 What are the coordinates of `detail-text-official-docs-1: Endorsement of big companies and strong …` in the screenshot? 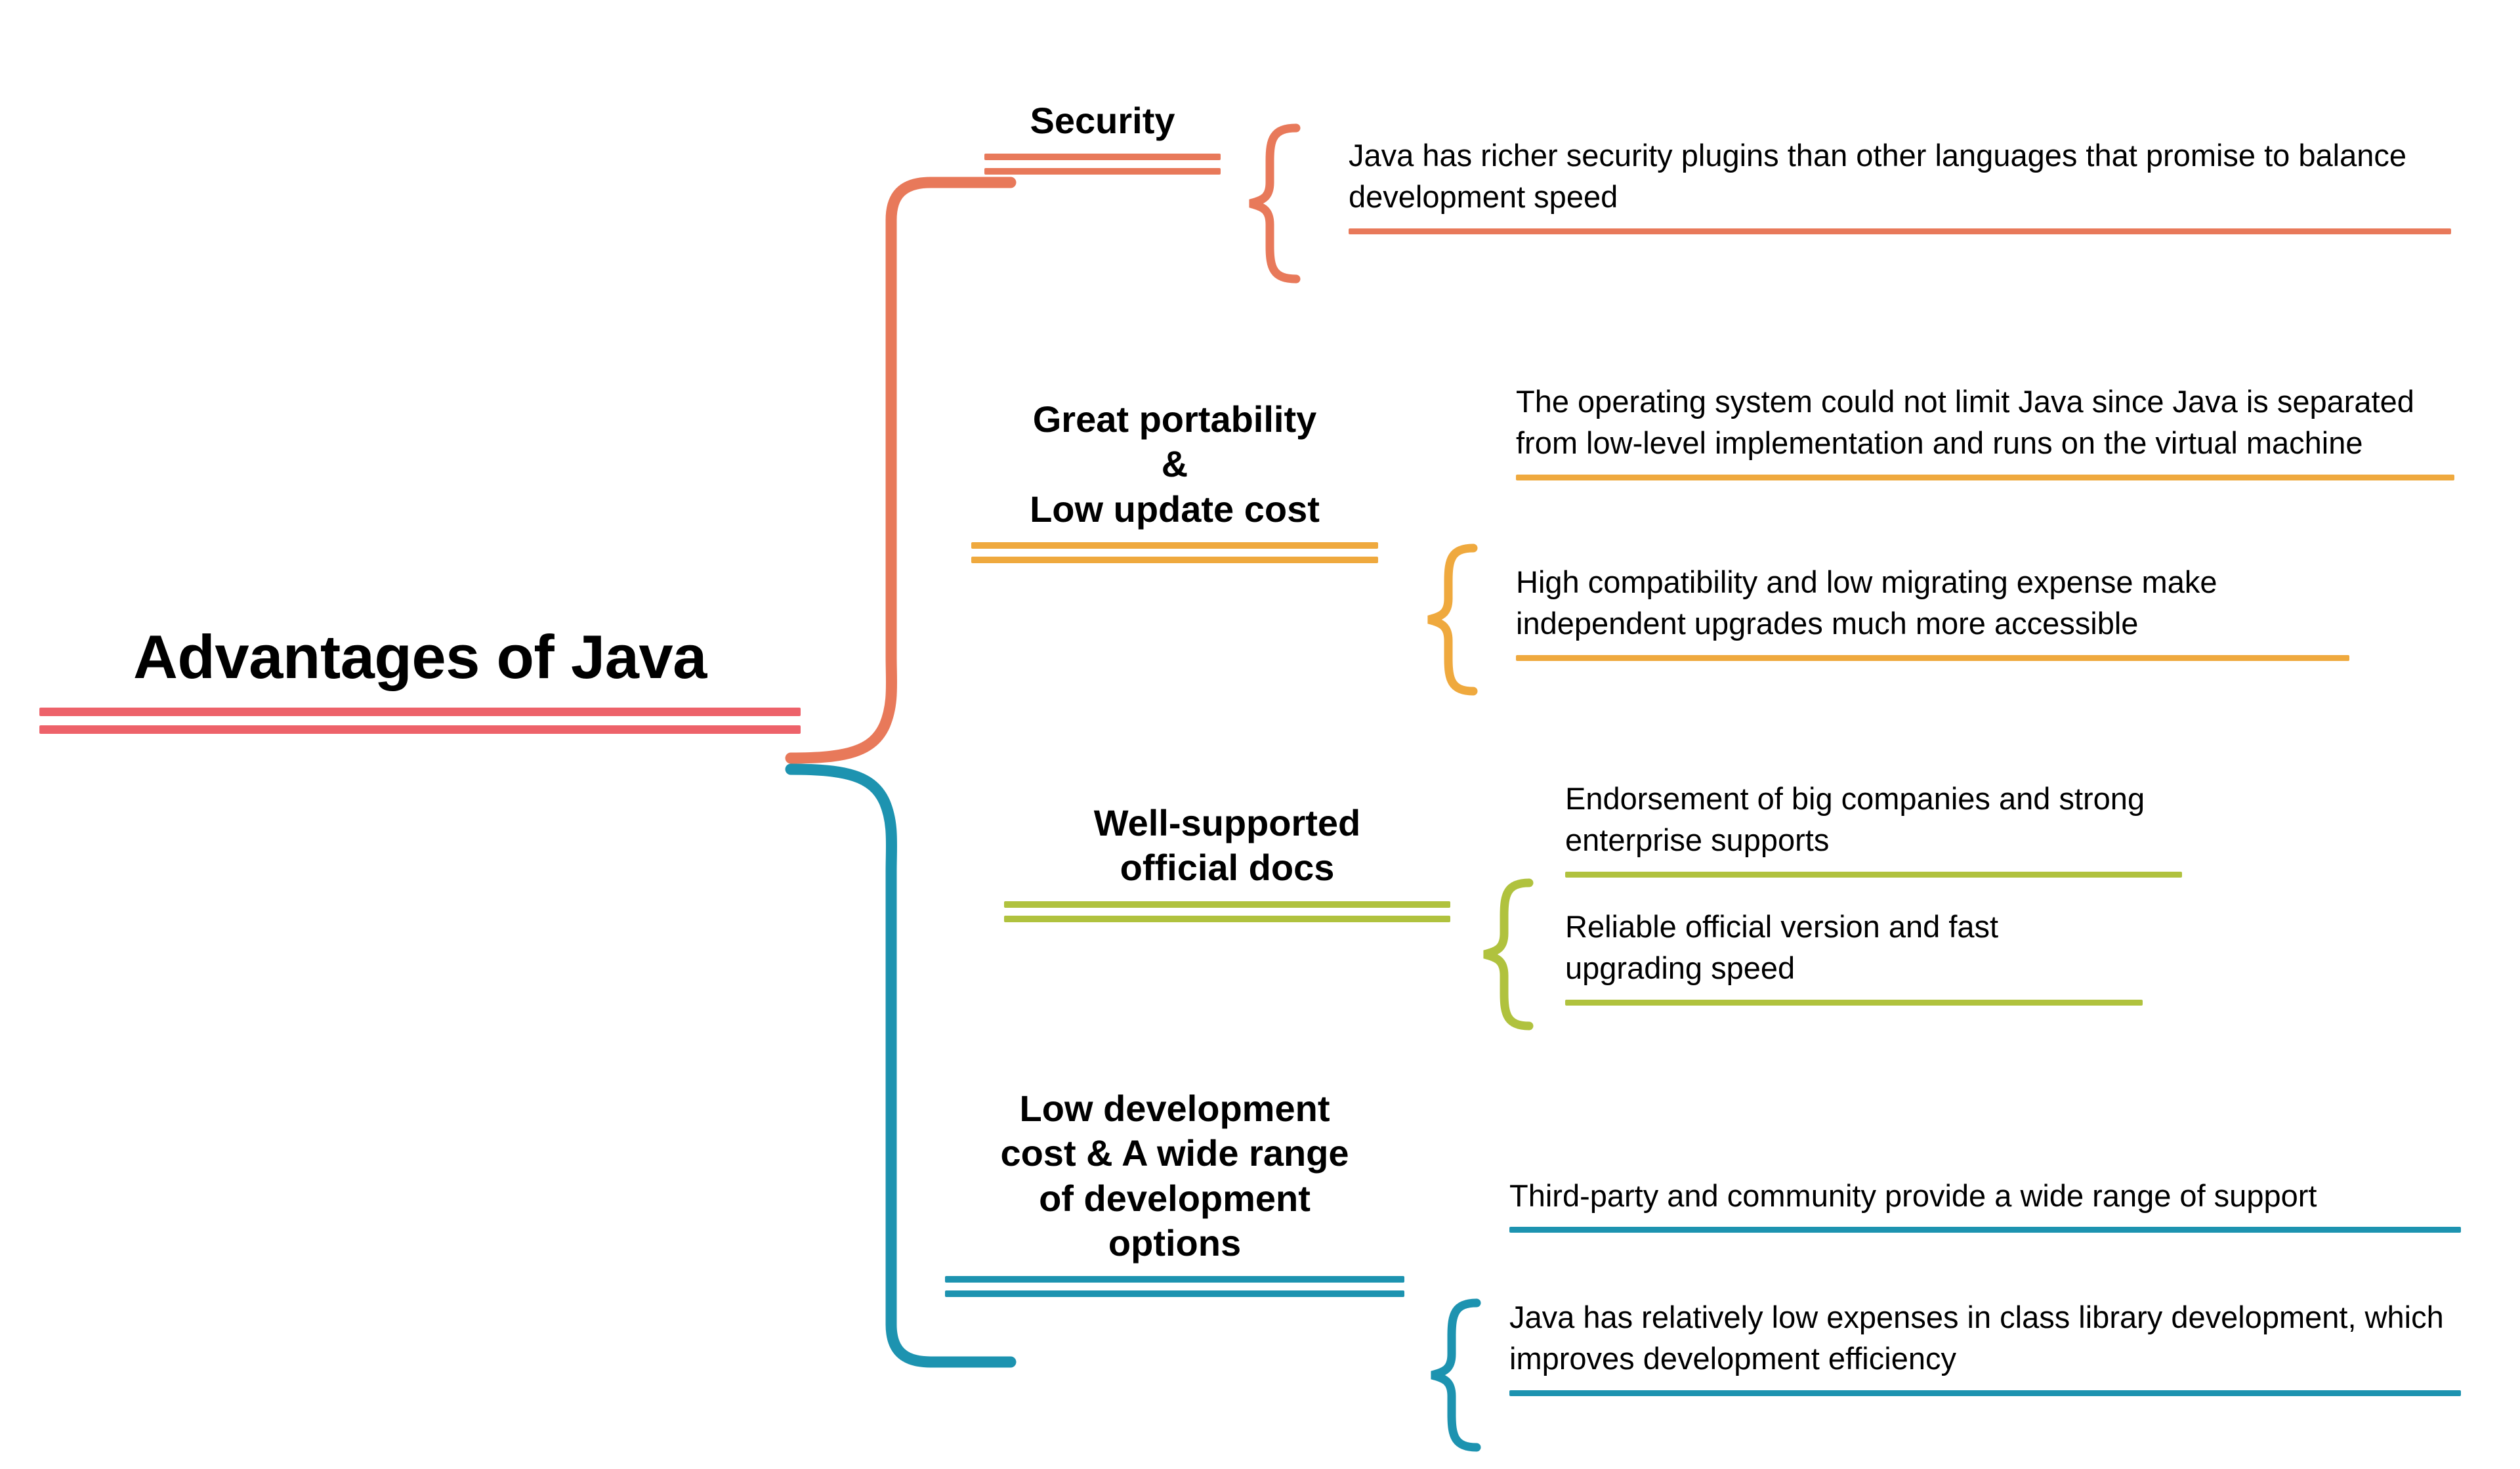 It's located at (1855, 820).